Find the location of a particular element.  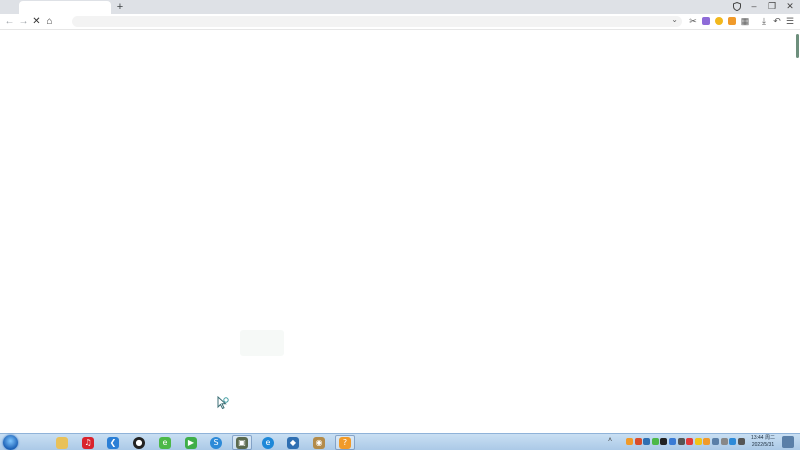

restore-button: ❐ is located at coordinates (772, 7).